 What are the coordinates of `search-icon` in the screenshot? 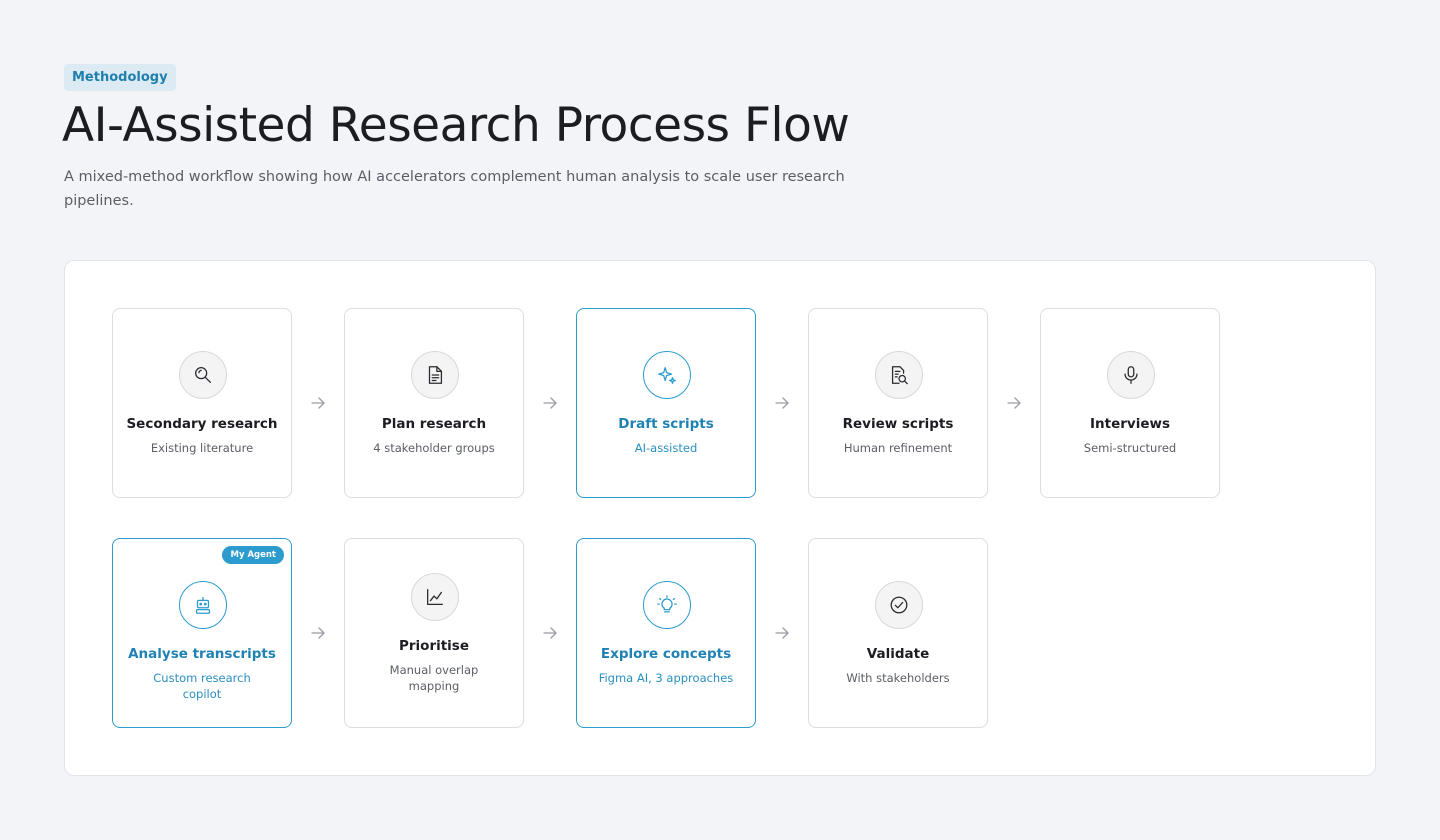 It's located at (203, 375).